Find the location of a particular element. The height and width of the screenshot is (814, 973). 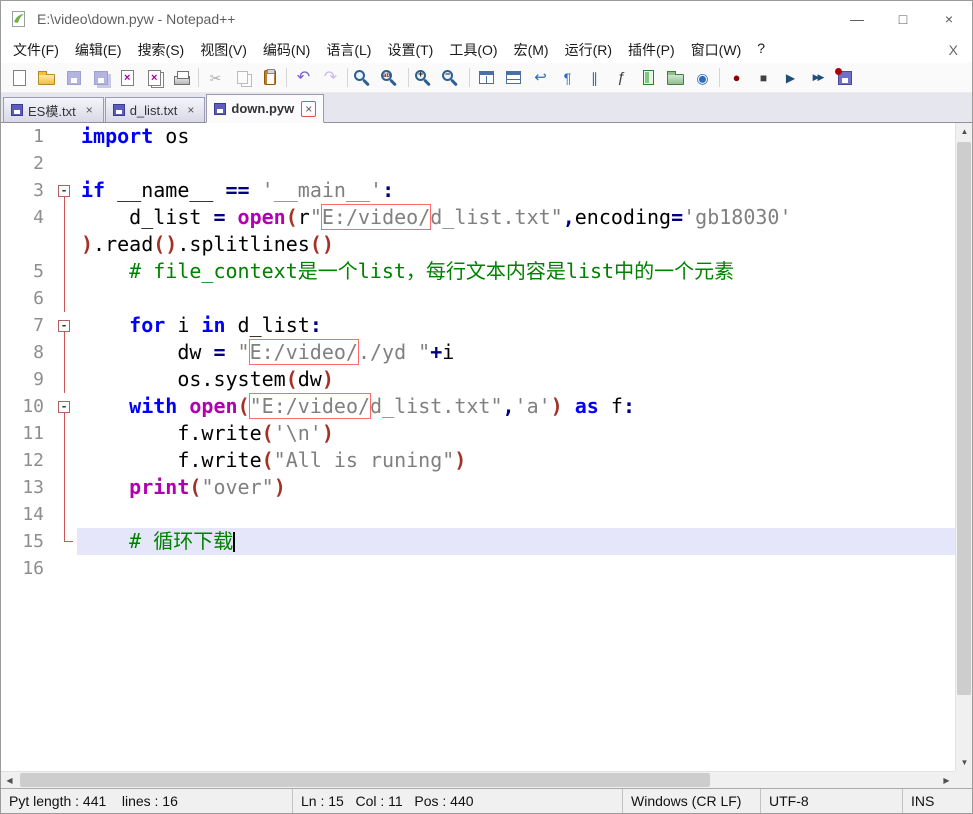

vertical-scroll-track is located at coordinates (964, 447).